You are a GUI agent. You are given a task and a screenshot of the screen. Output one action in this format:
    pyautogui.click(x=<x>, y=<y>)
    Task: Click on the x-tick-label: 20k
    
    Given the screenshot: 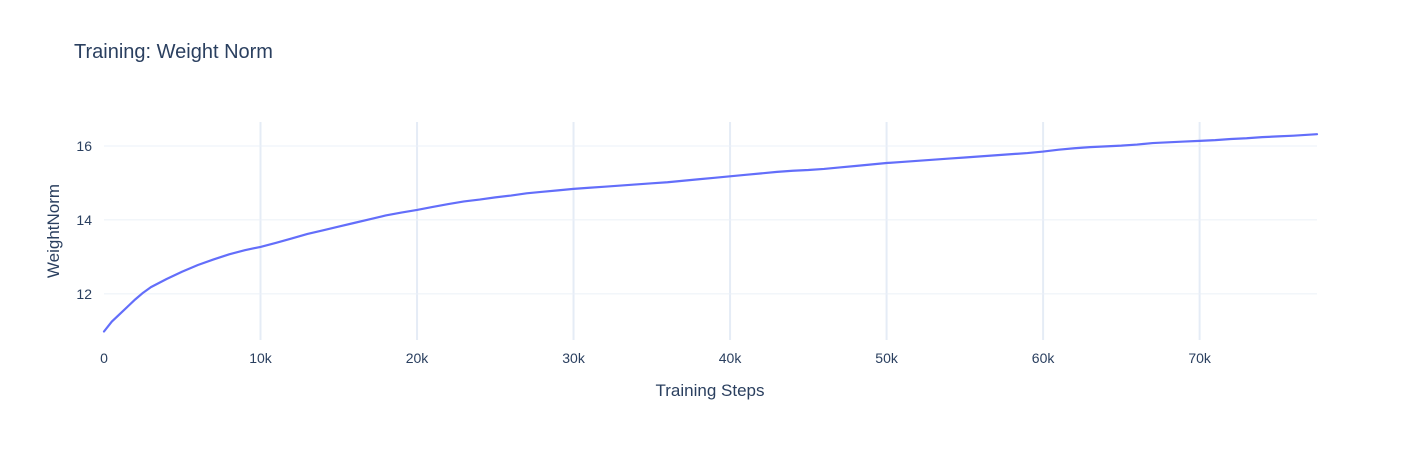 What is the action you would take?
    pyautogui.click(x=418, y=358)
    